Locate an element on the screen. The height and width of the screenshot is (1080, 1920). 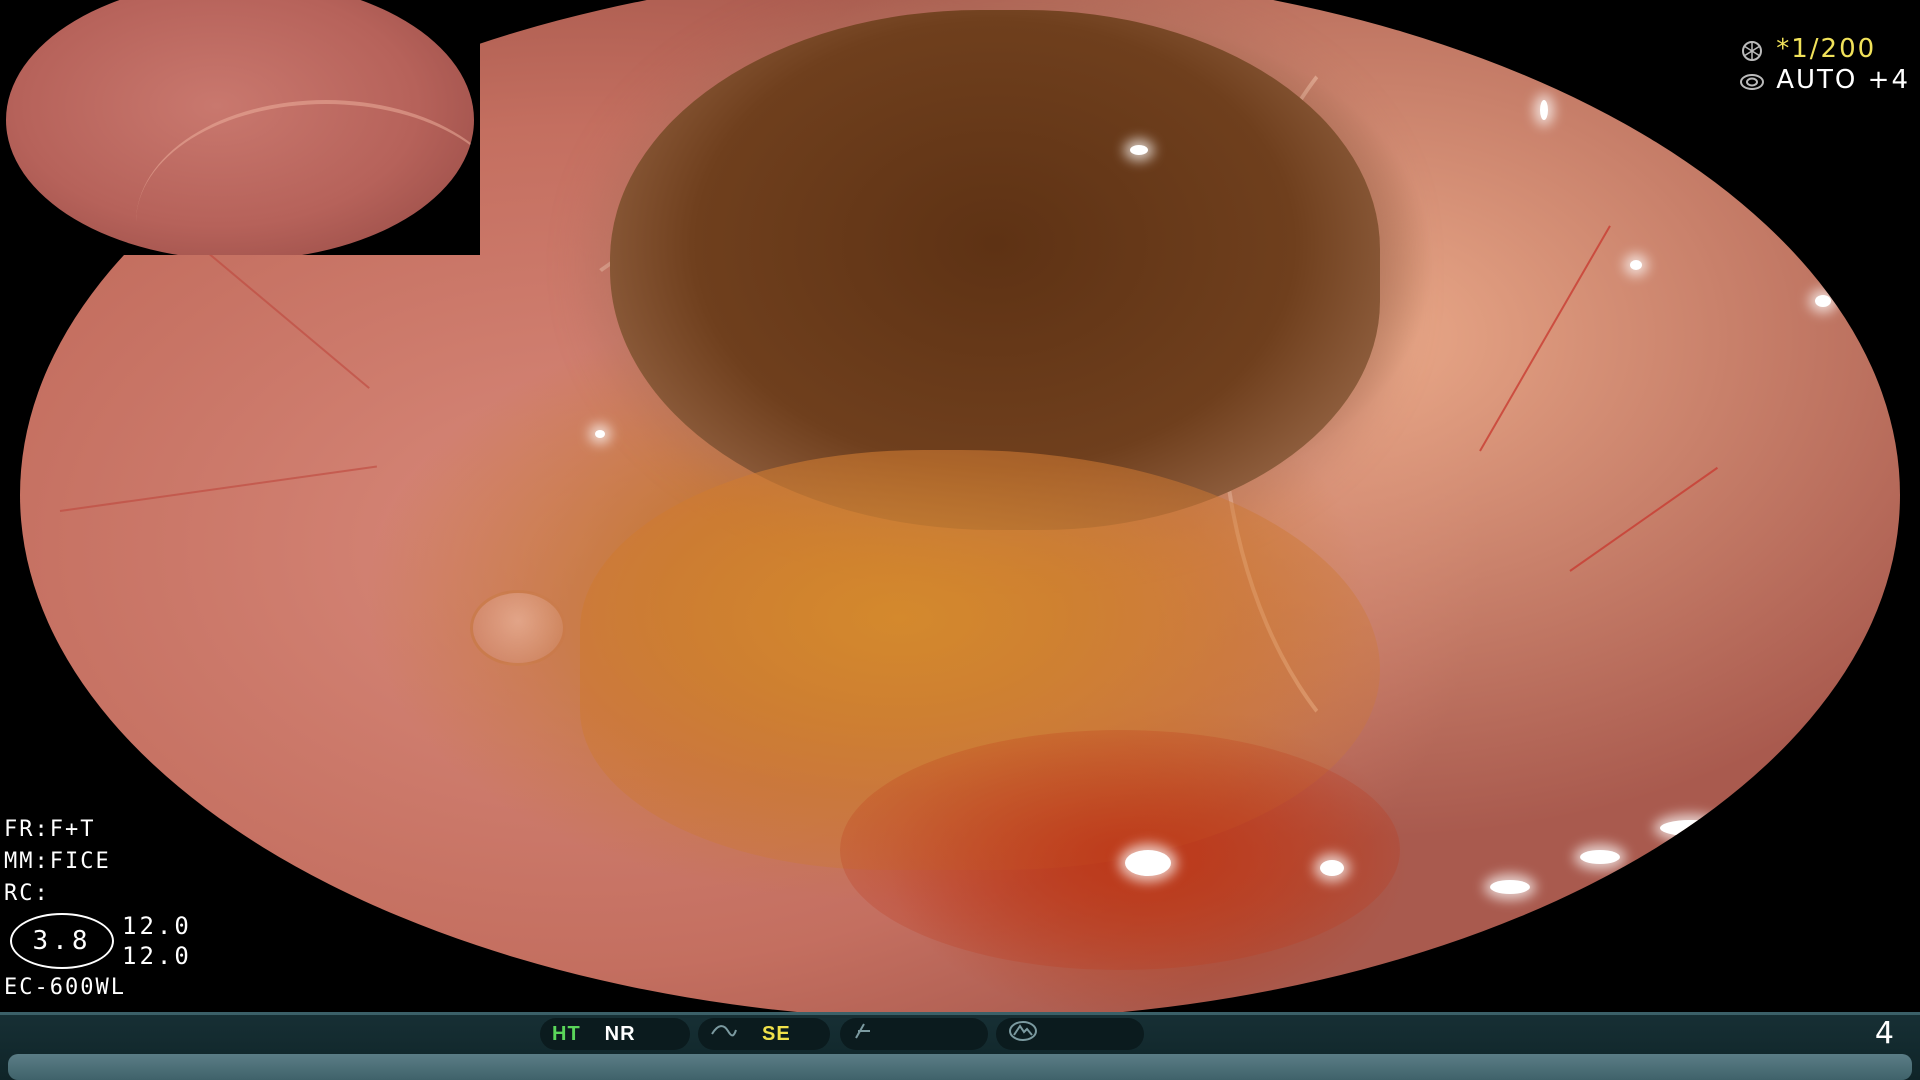
shutter-row: *1/200 is located at coordinates (1824, 49).